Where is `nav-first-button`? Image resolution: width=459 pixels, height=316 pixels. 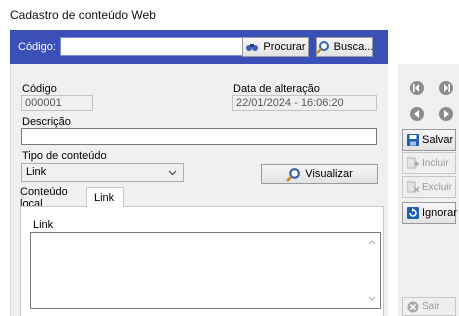 nav-first-button is located at coordinates (417, 88).